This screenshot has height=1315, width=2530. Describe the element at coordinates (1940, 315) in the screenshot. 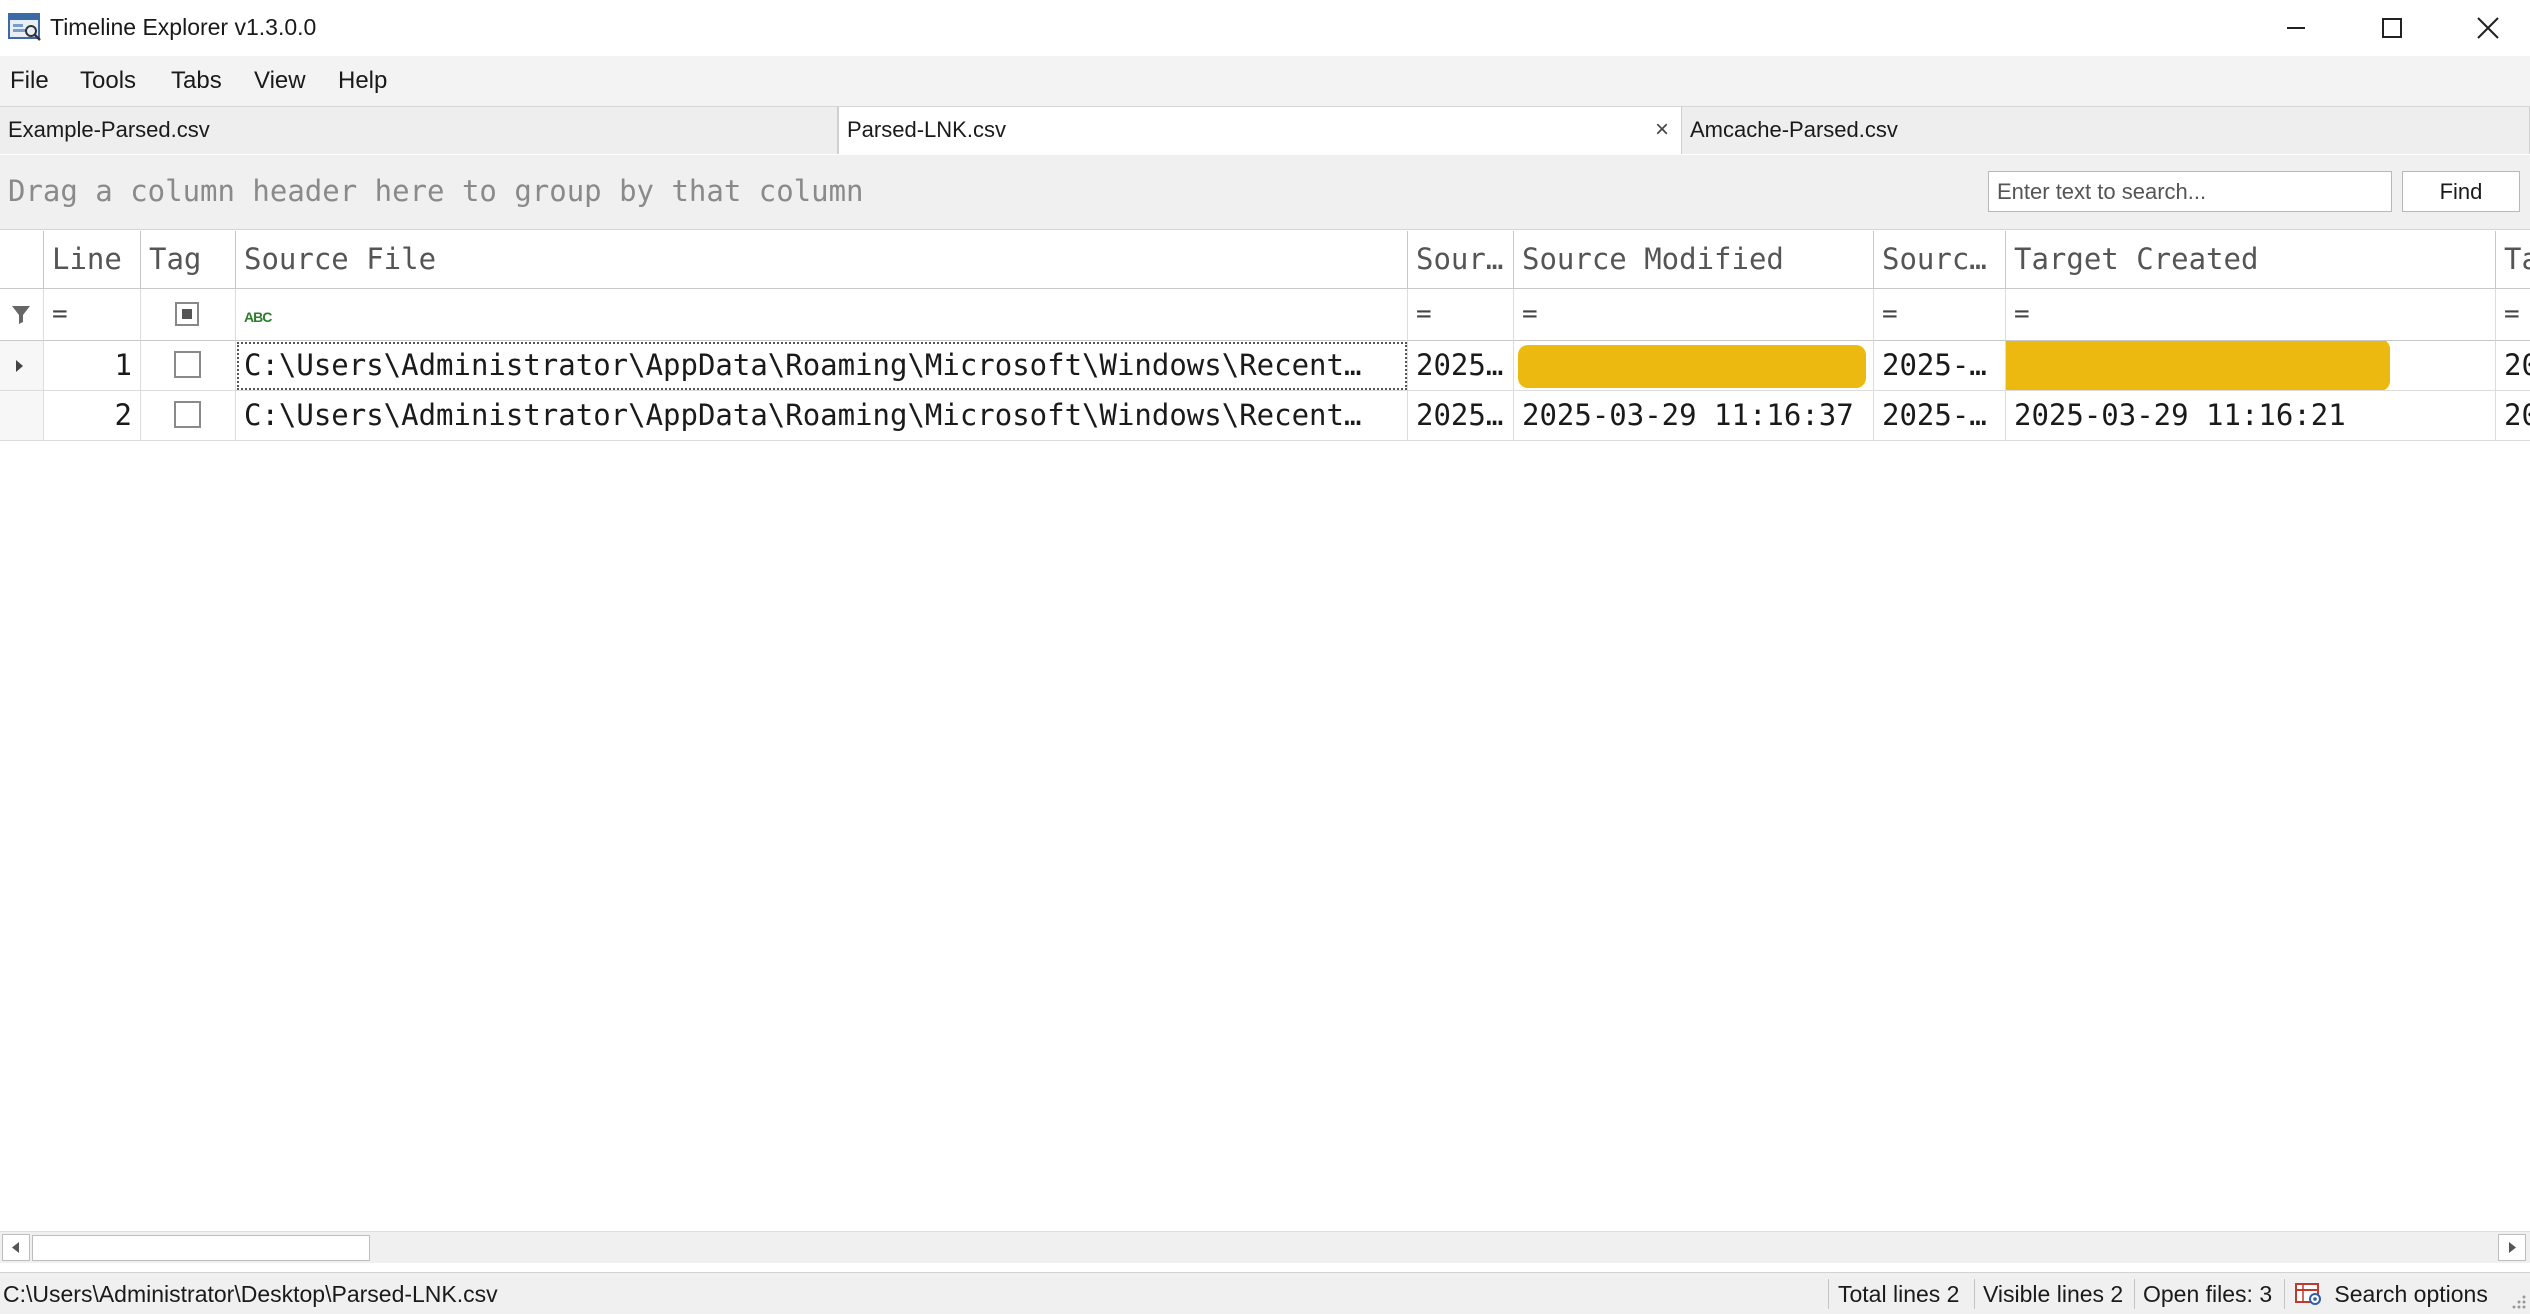

I see `filter-source-accessed: =` at that location.